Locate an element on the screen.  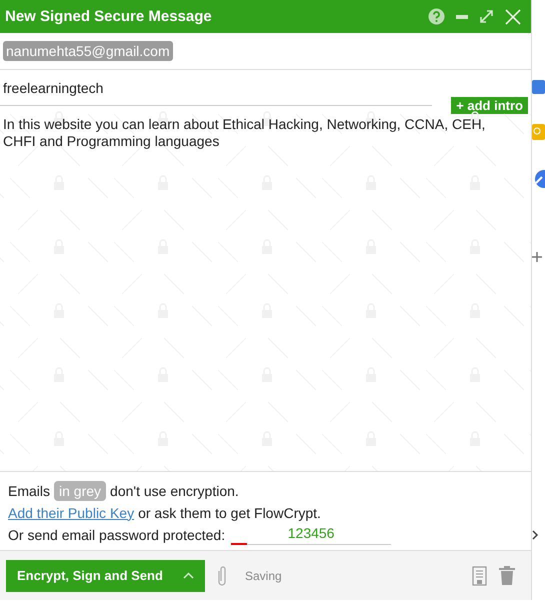
password-label: Or send email password protected: is located at coordinates (117, 534).